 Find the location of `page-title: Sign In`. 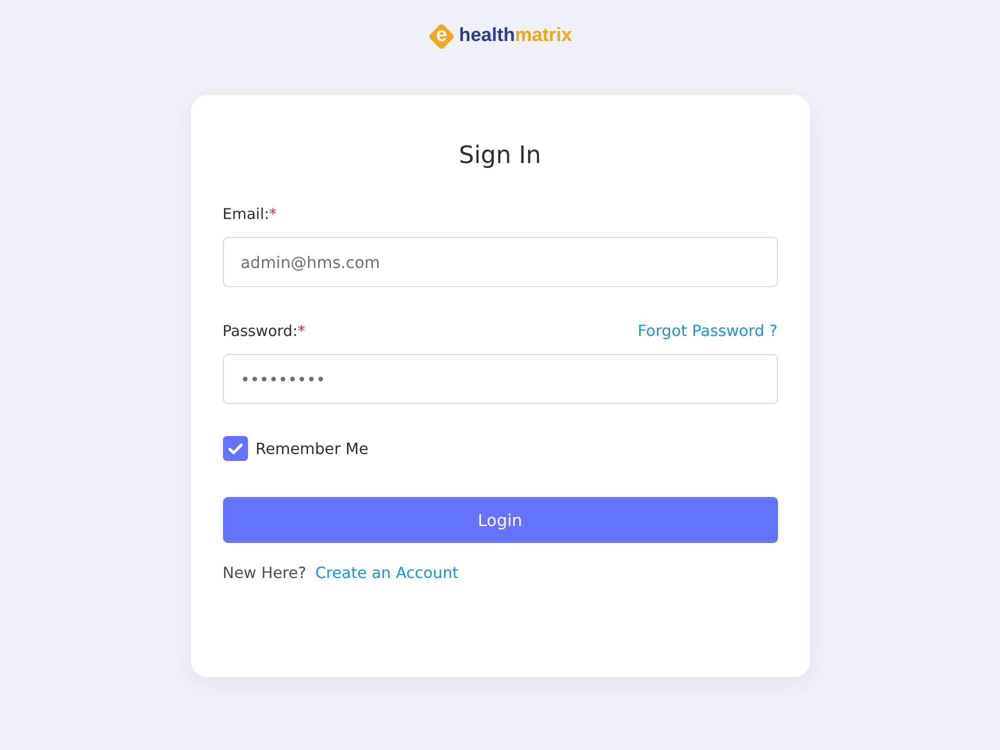

page-title: Sign In is located at coordinates (500, 155).